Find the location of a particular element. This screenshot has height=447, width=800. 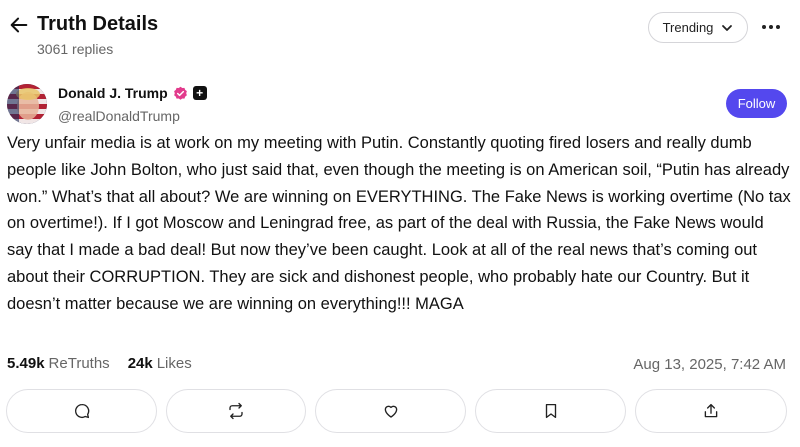

like-icon is located at coordinates (390, 411).